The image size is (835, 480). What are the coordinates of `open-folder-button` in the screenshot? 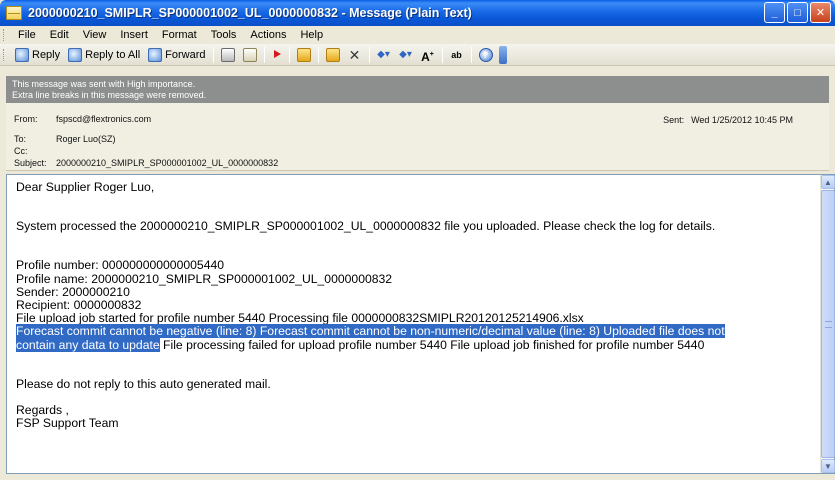 It's located at (304, 55).